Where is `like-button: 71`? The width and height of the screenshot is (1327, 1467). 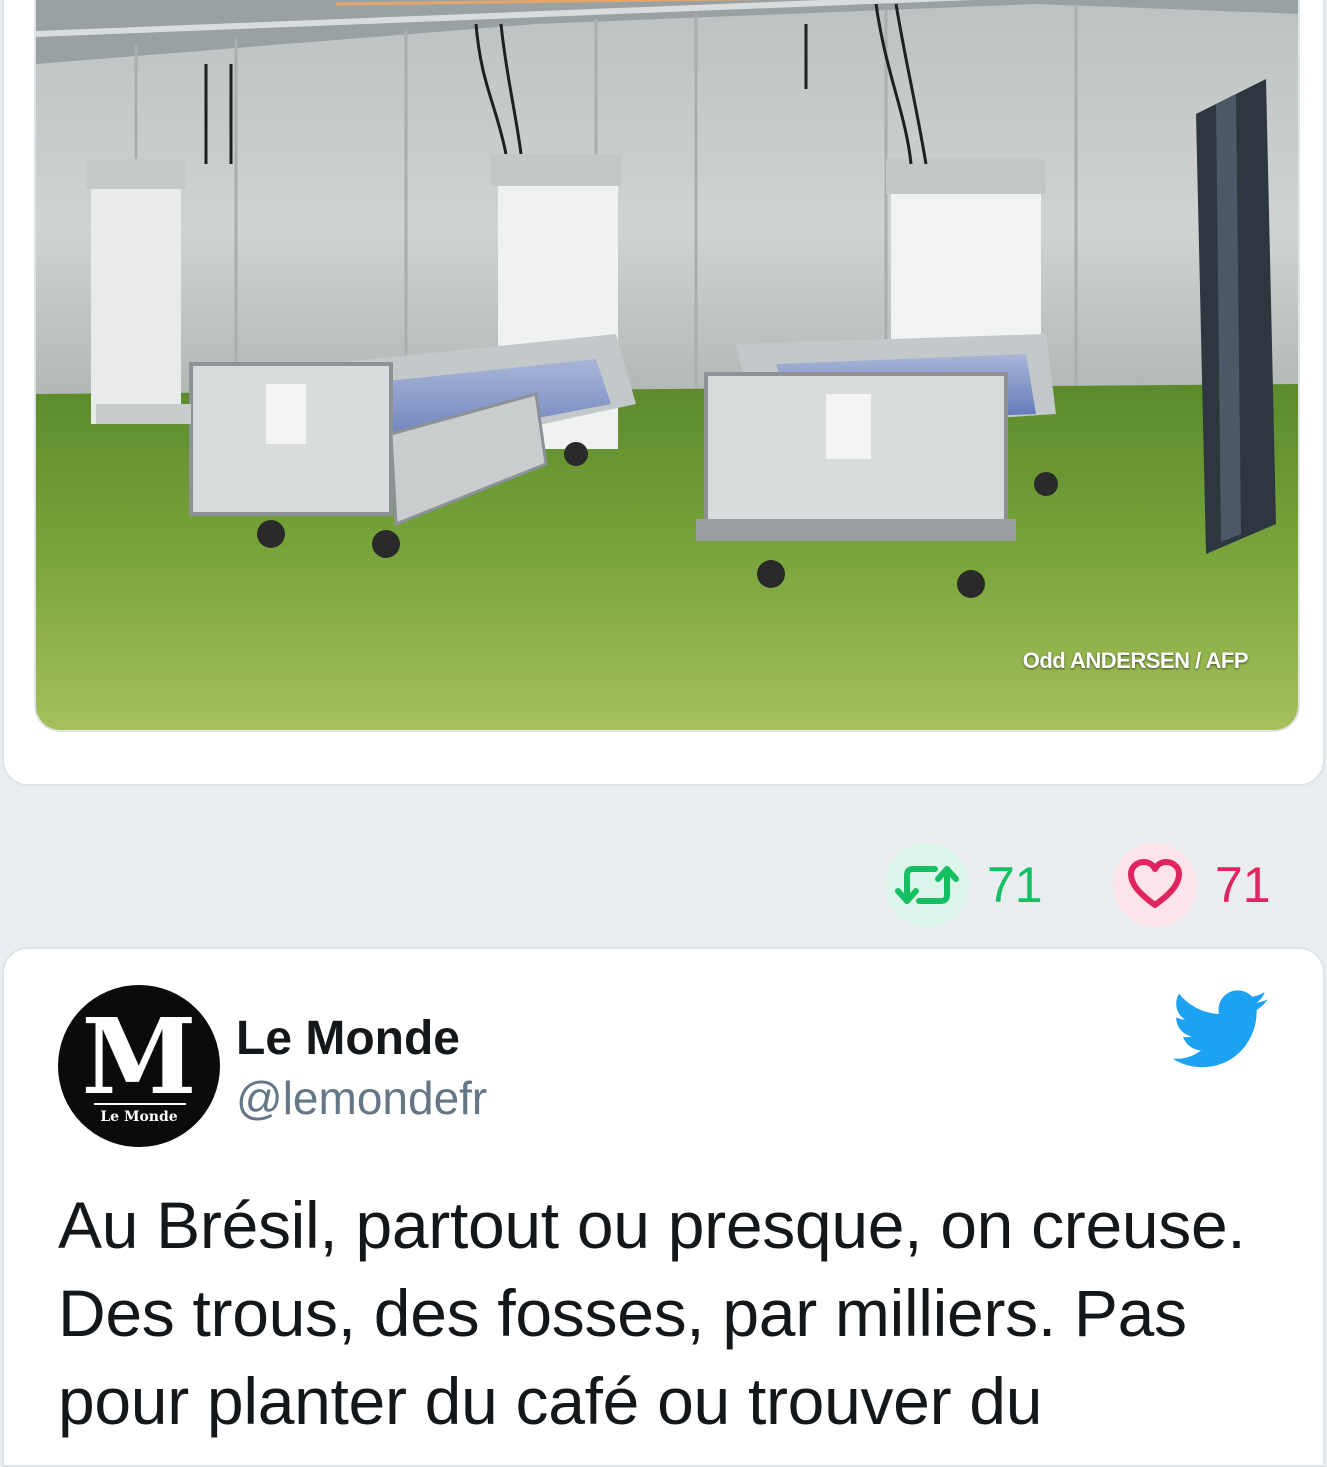
like-button: 71 is located at coordinates (1192, 885).